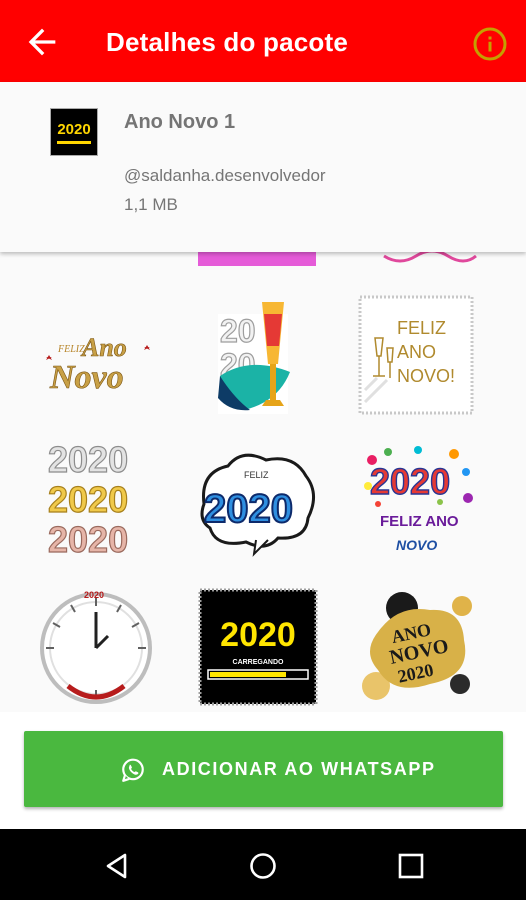  What do you see at coordinates (260, 356) in the screenshot?
I see `sticker-champagne-2020: 20 20` at bounding box center [260, 356].